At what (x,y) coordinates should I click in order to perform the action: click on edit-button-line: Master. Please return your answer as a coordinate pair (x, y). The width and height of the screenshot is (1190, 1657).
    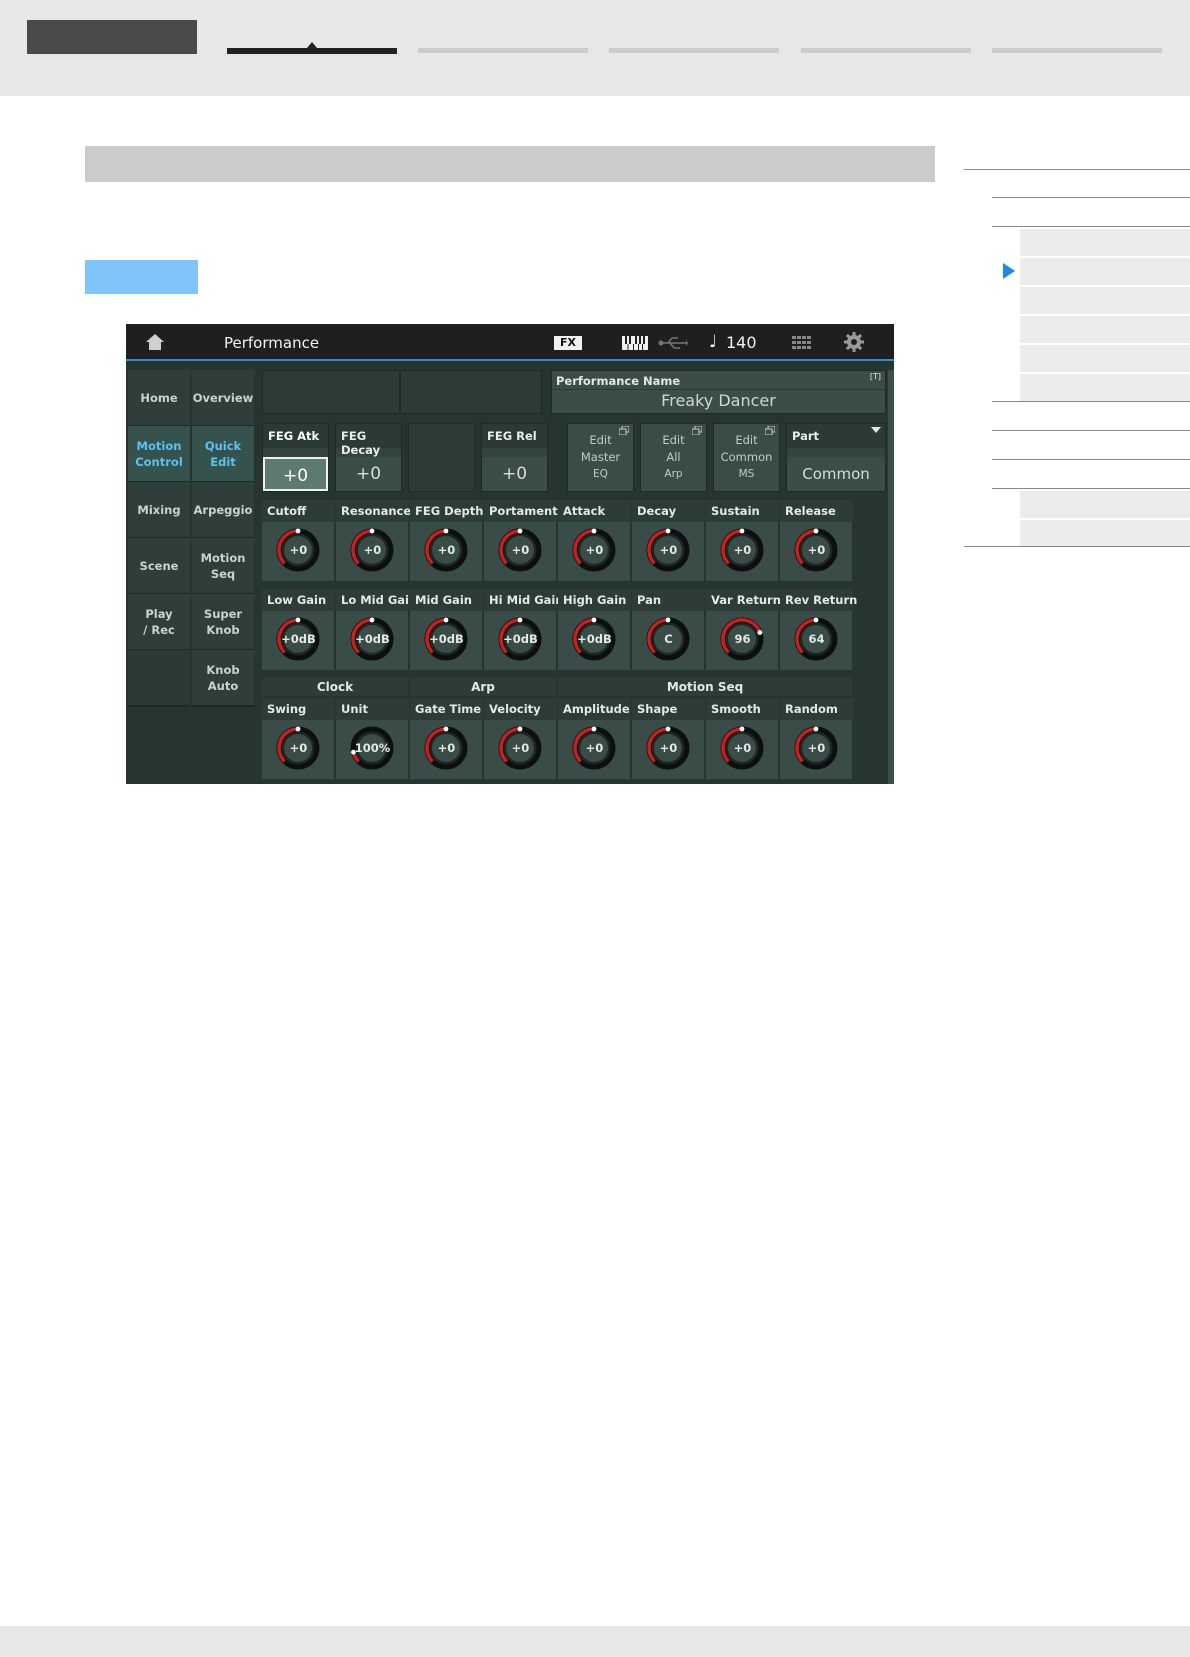
    Looking at the image, I should click on (600, 457).